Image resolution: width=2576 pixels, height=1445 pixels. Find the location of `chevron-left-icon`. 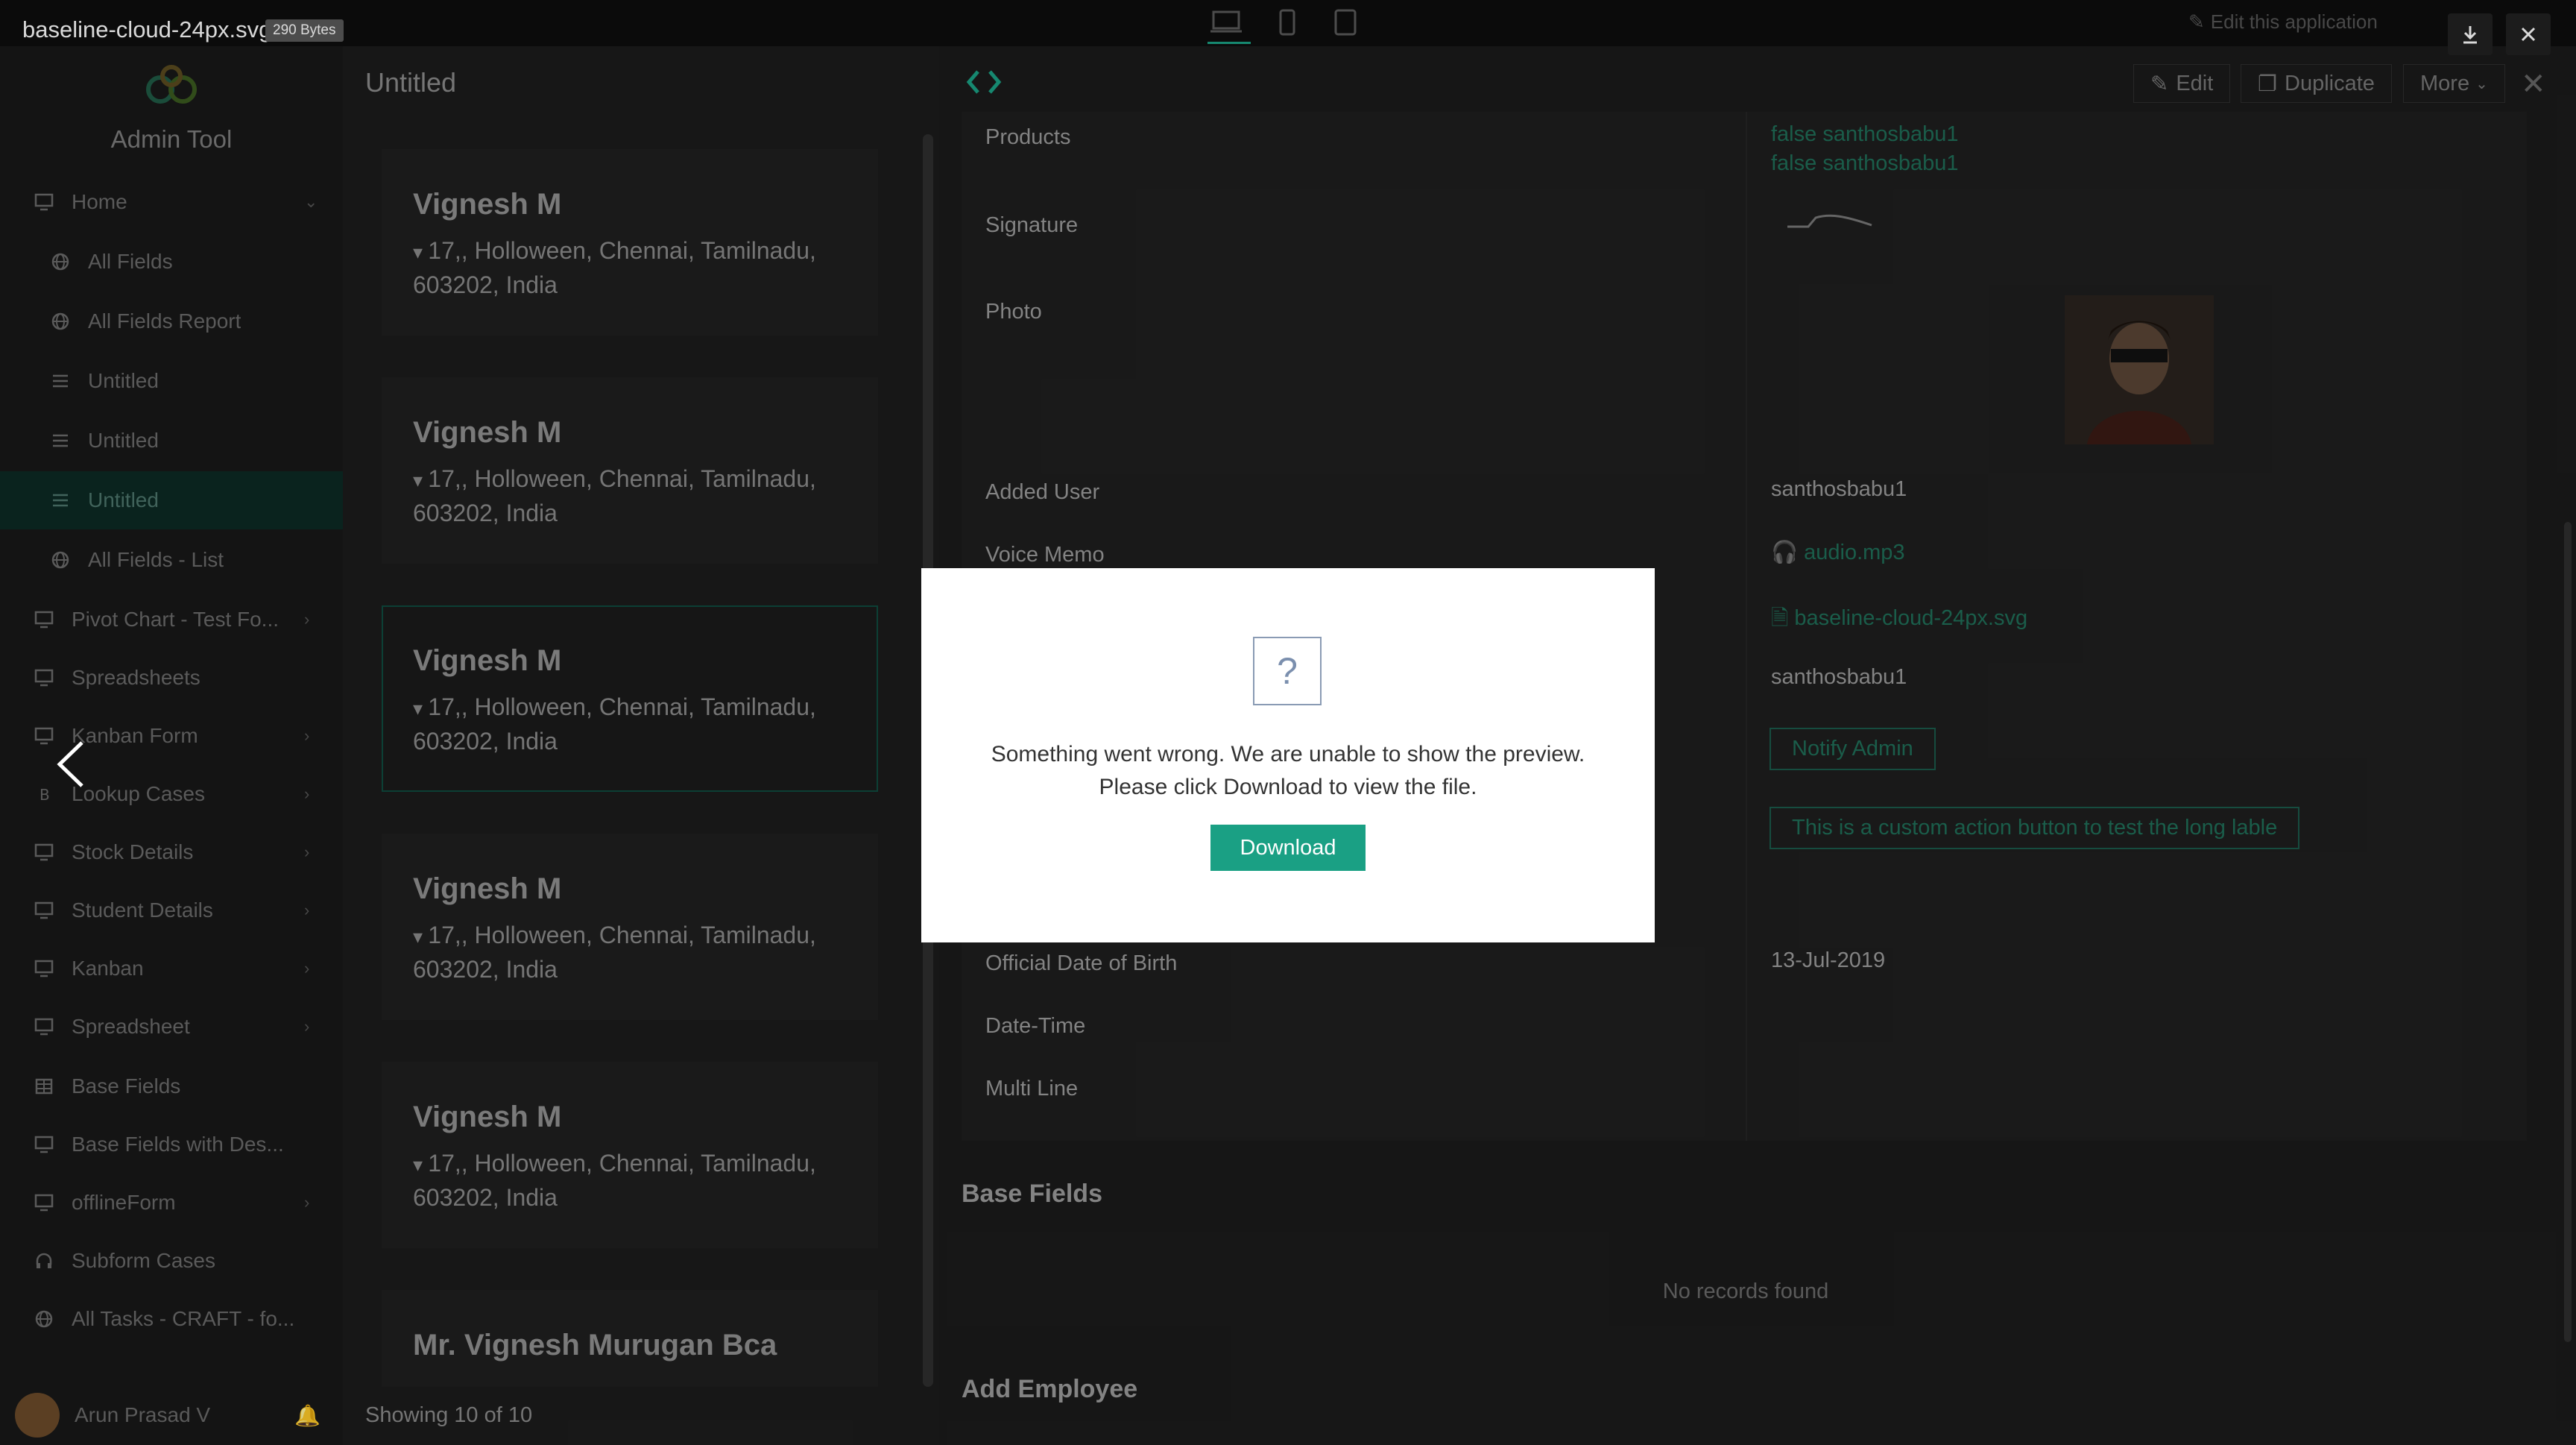

chevron-left-icon is located at coordinates (70, 764).